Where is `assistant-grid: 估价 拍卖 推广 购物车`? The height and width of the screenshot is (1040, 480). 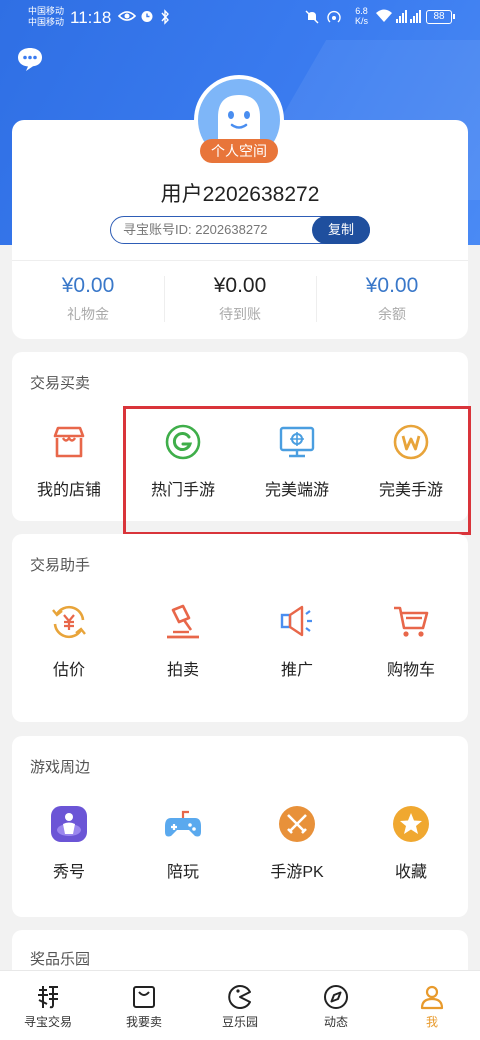 assistant-grid: 估价 拍卖 推广 购物车 is located at coordinates (240, 641).